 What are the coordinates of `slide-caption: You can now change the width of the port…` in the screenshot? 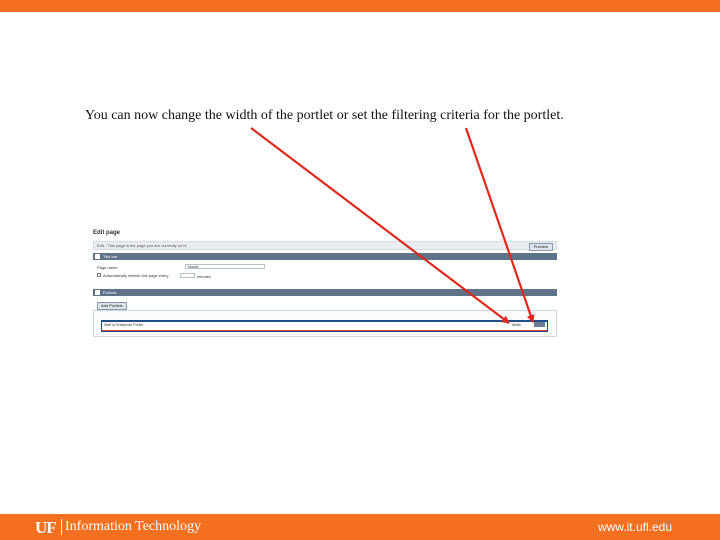 It's located at (324, 115).